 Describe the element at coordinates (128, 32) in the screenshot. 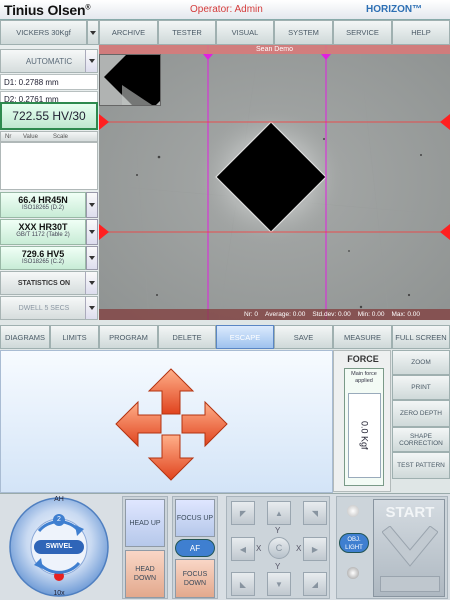

I see `menu-archive: ARCHIVE` at that location.